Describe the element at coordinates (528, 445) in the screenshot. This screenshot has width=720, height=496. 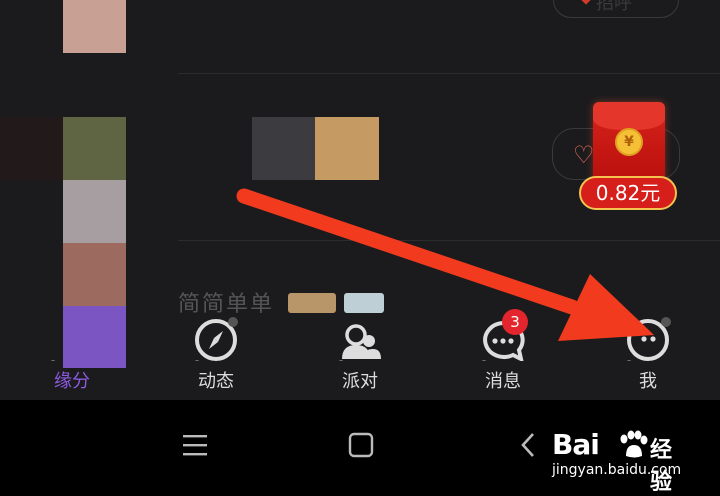
I see `back-icon` at that location.